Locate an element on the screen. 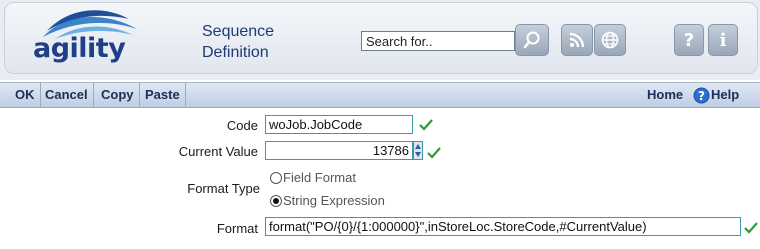 This screenshot has width=760, height=249. stepper-arrows-icon is located at coordinates (418, 150).